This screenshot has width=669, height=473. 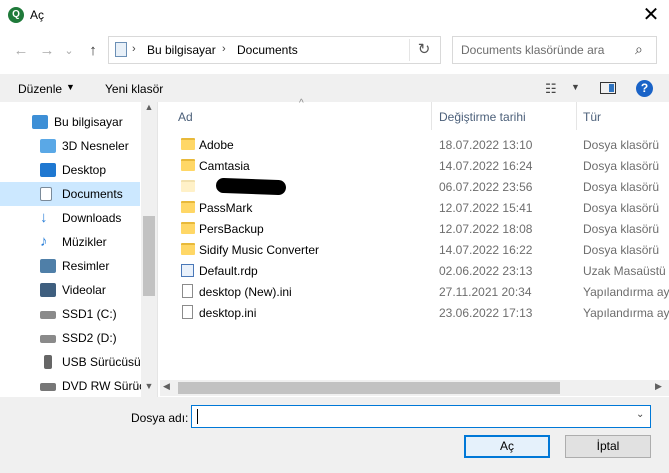 I want to click on file-row: PassMark 12.07.2022 15:41 Dosya klasörü, so click(x=422, y=208).